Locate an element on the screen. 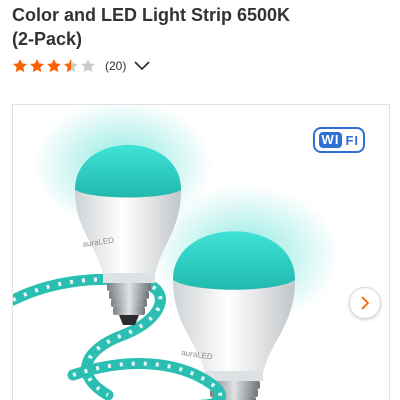 The image size is (400, 400). star-rating is located at coordinates (54, 66).